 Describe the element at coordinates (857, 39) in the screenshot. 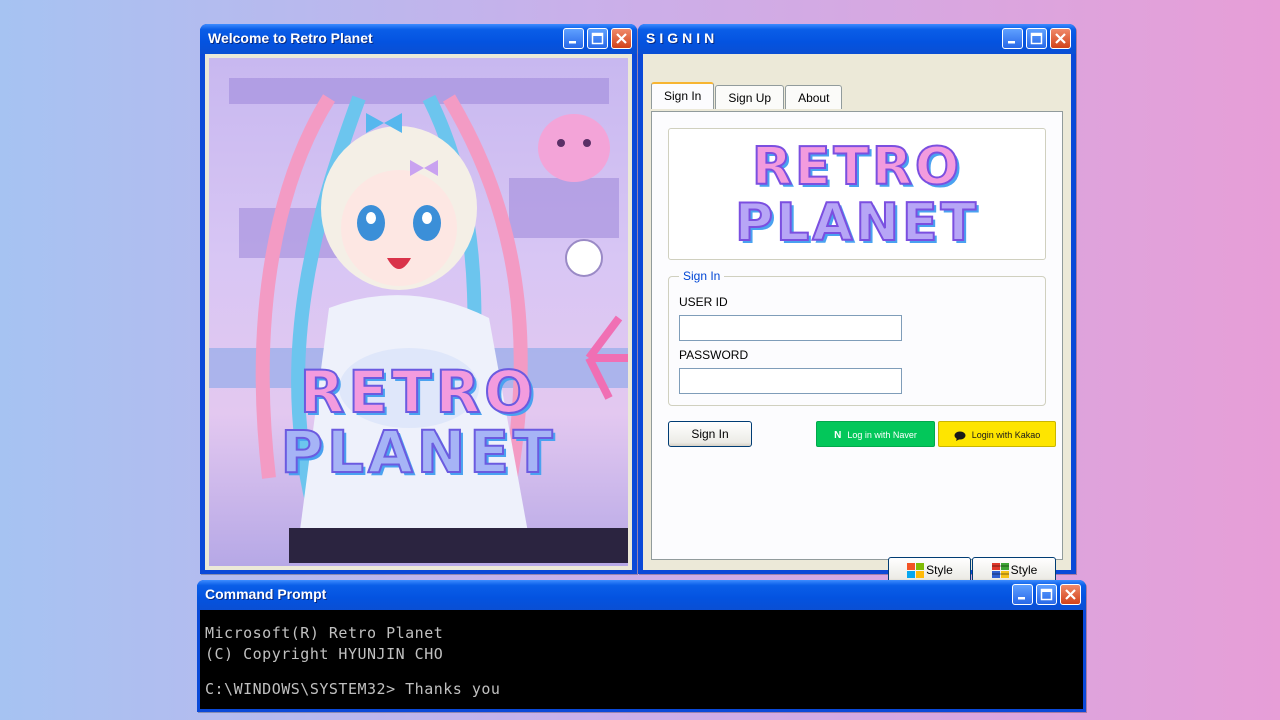

I see `signin-titlebar: SIGNIN` at that location.